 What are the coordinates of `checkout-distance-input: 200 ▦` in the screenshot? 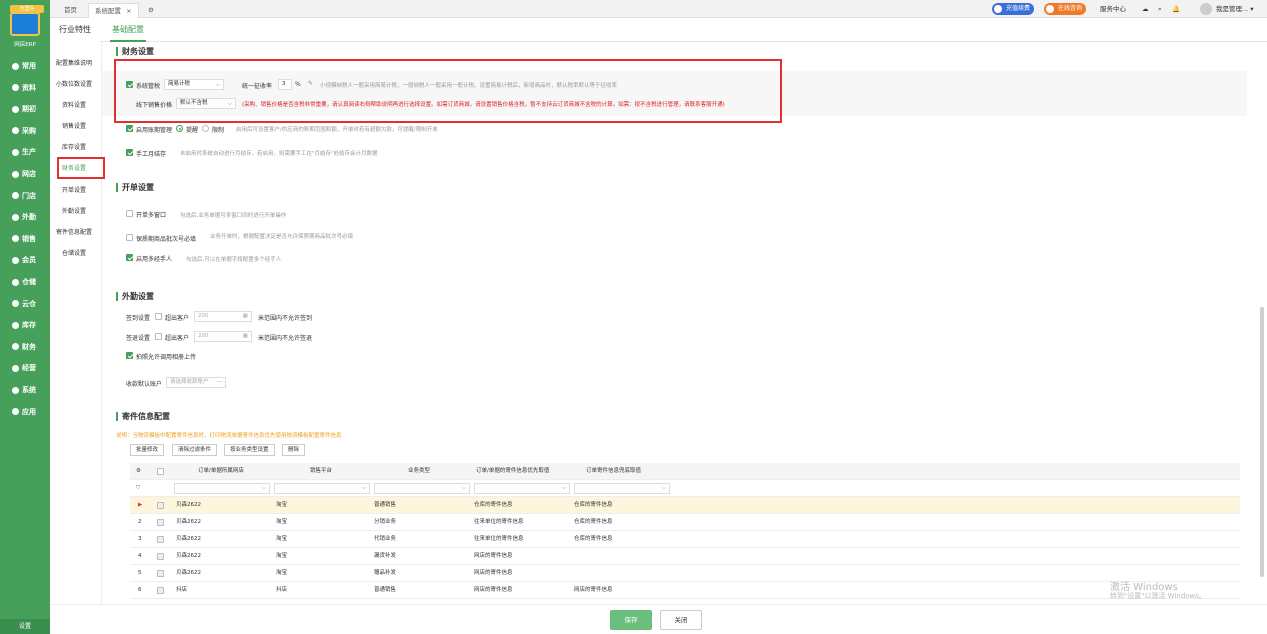 It's located at (223, 336).